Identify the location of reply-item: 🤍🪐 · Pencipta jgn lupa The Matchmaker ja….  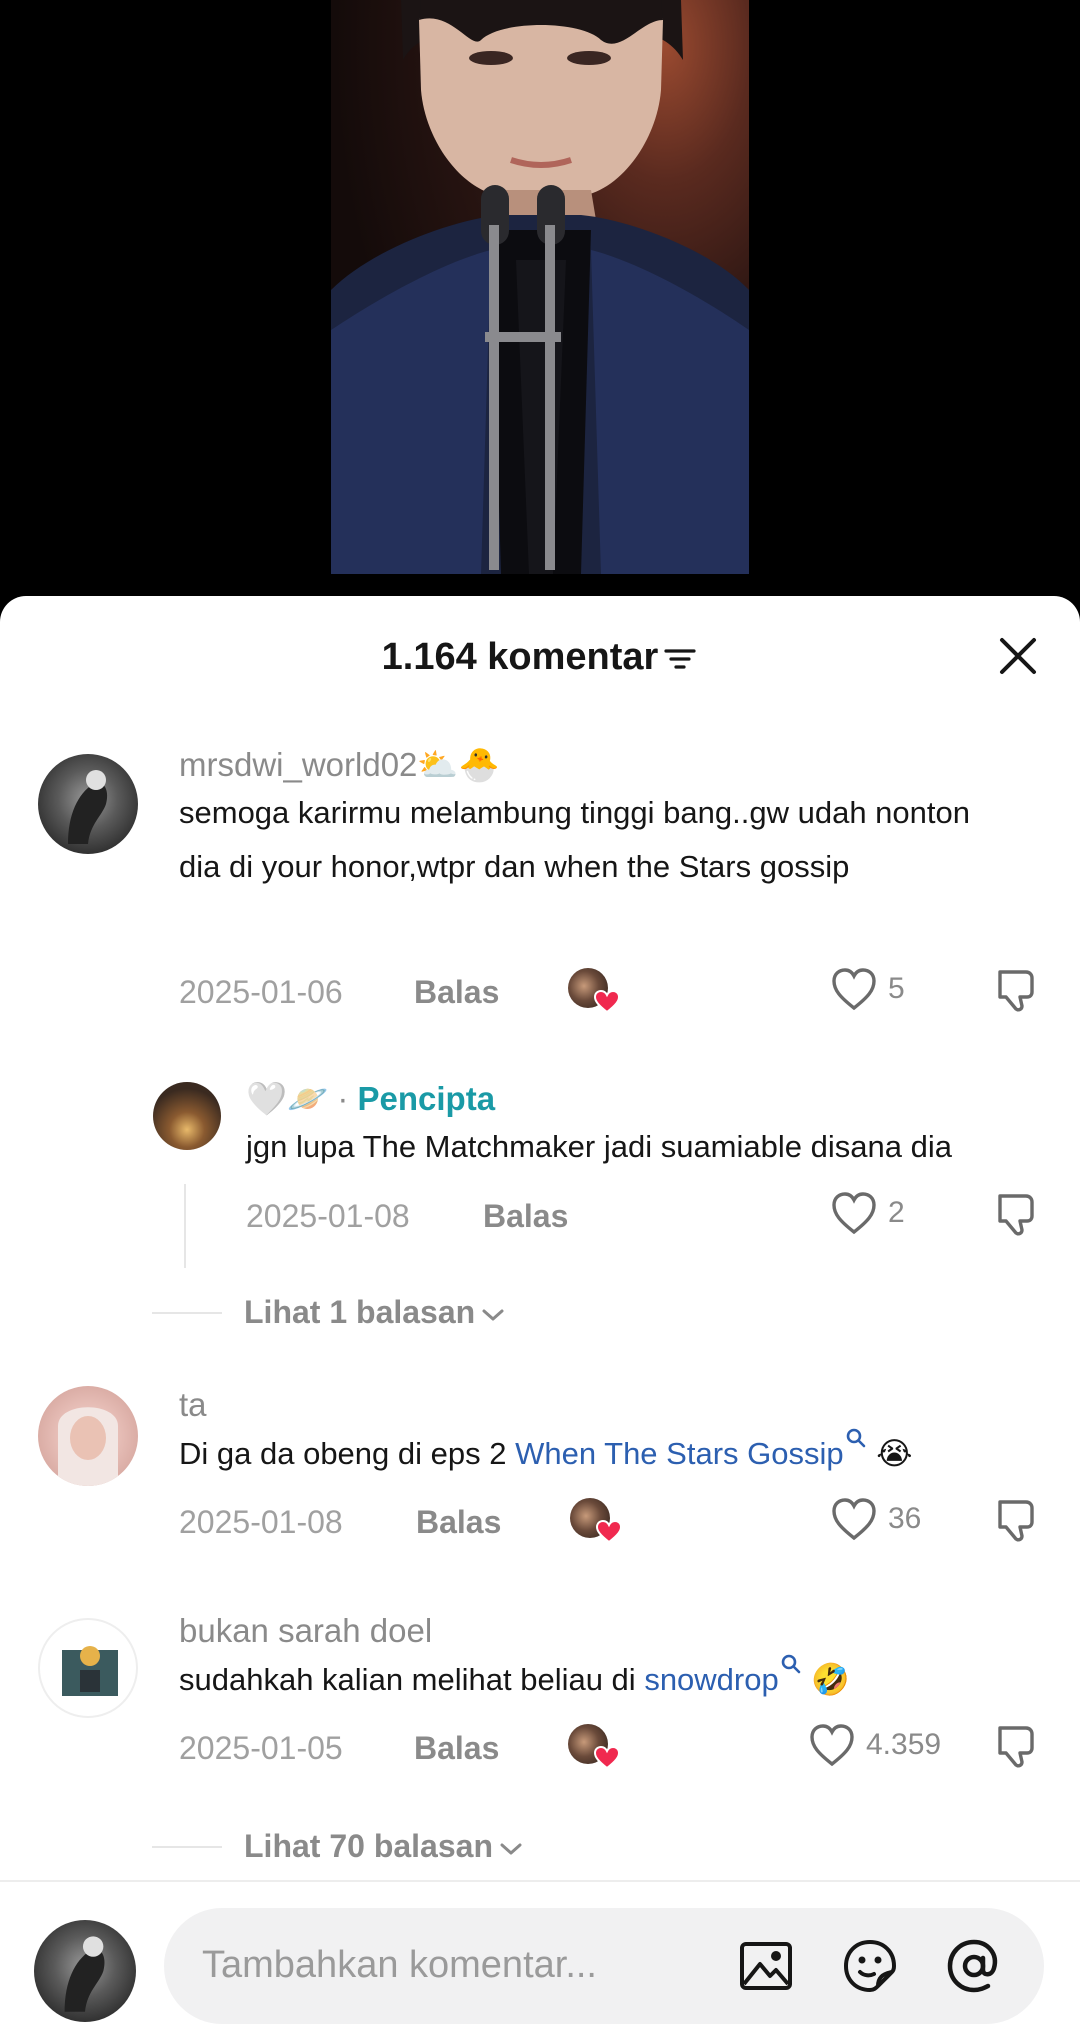
(540, 1180).